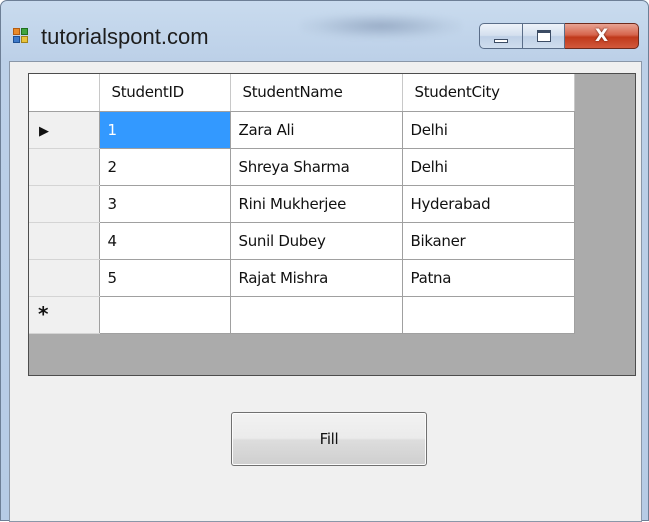 The height and width of the screenshot is (522, 649). I want to click on maximize-button, so click(544, 36).